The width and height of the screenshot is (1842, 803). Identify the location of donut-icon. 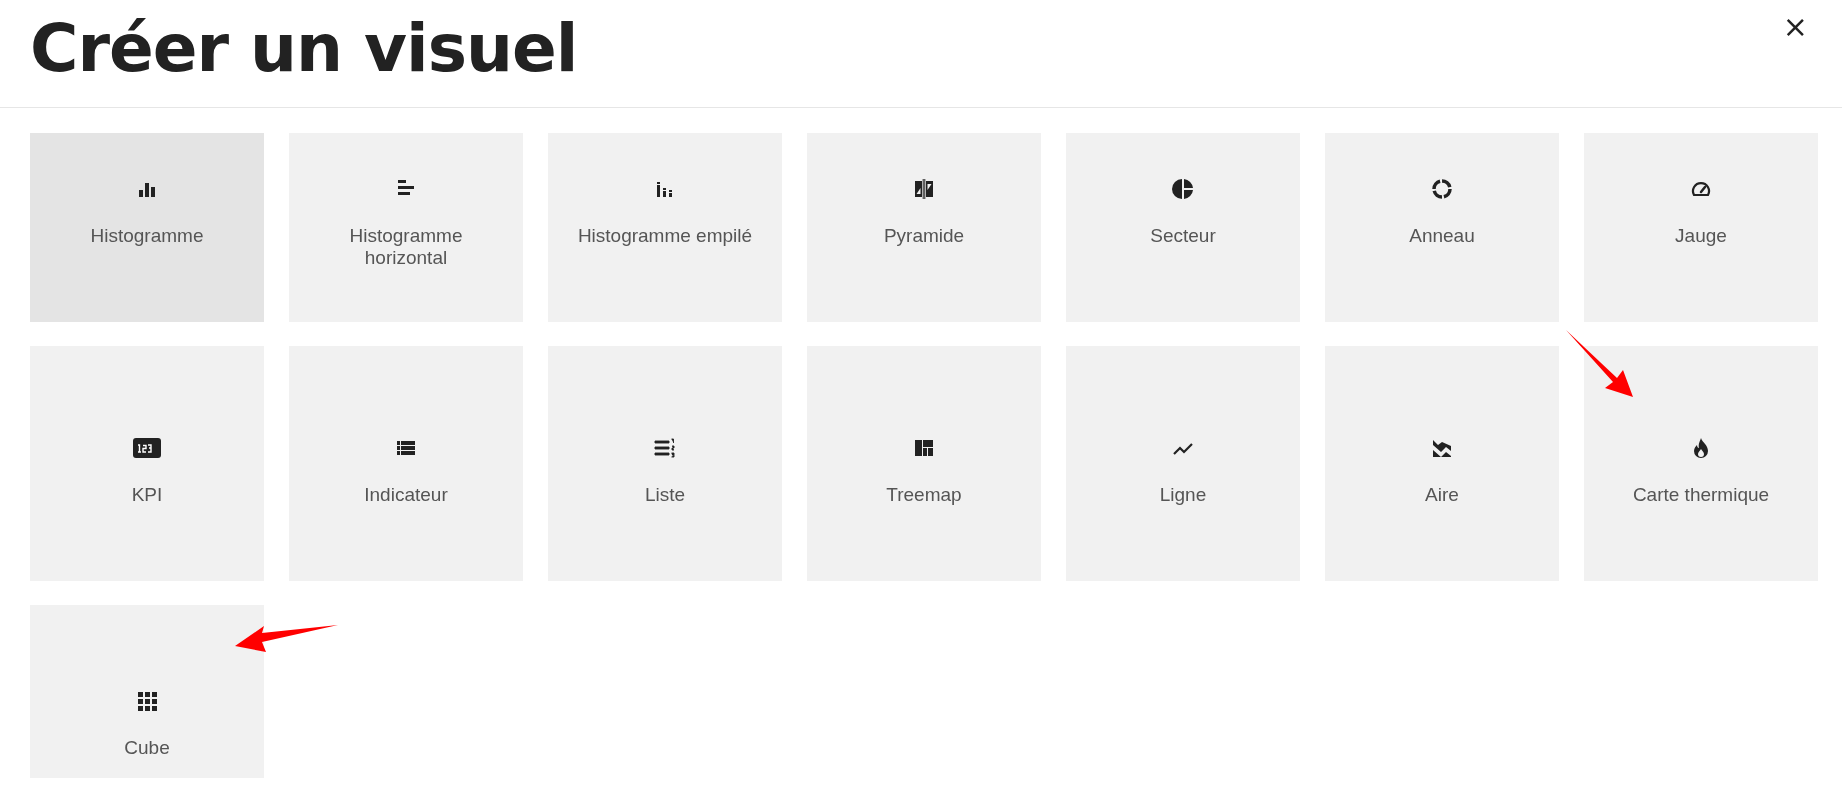
(1442, 189).